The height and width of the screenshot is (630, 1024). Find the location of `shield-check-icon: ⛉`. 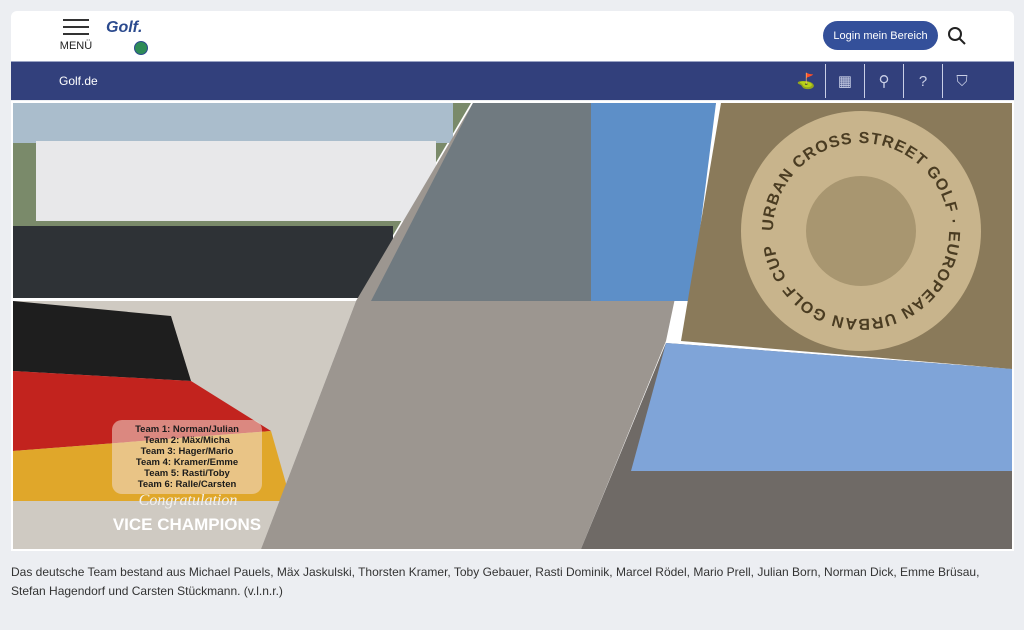

shield-check-icon: ⛉ is located at coordinates (961, 81).